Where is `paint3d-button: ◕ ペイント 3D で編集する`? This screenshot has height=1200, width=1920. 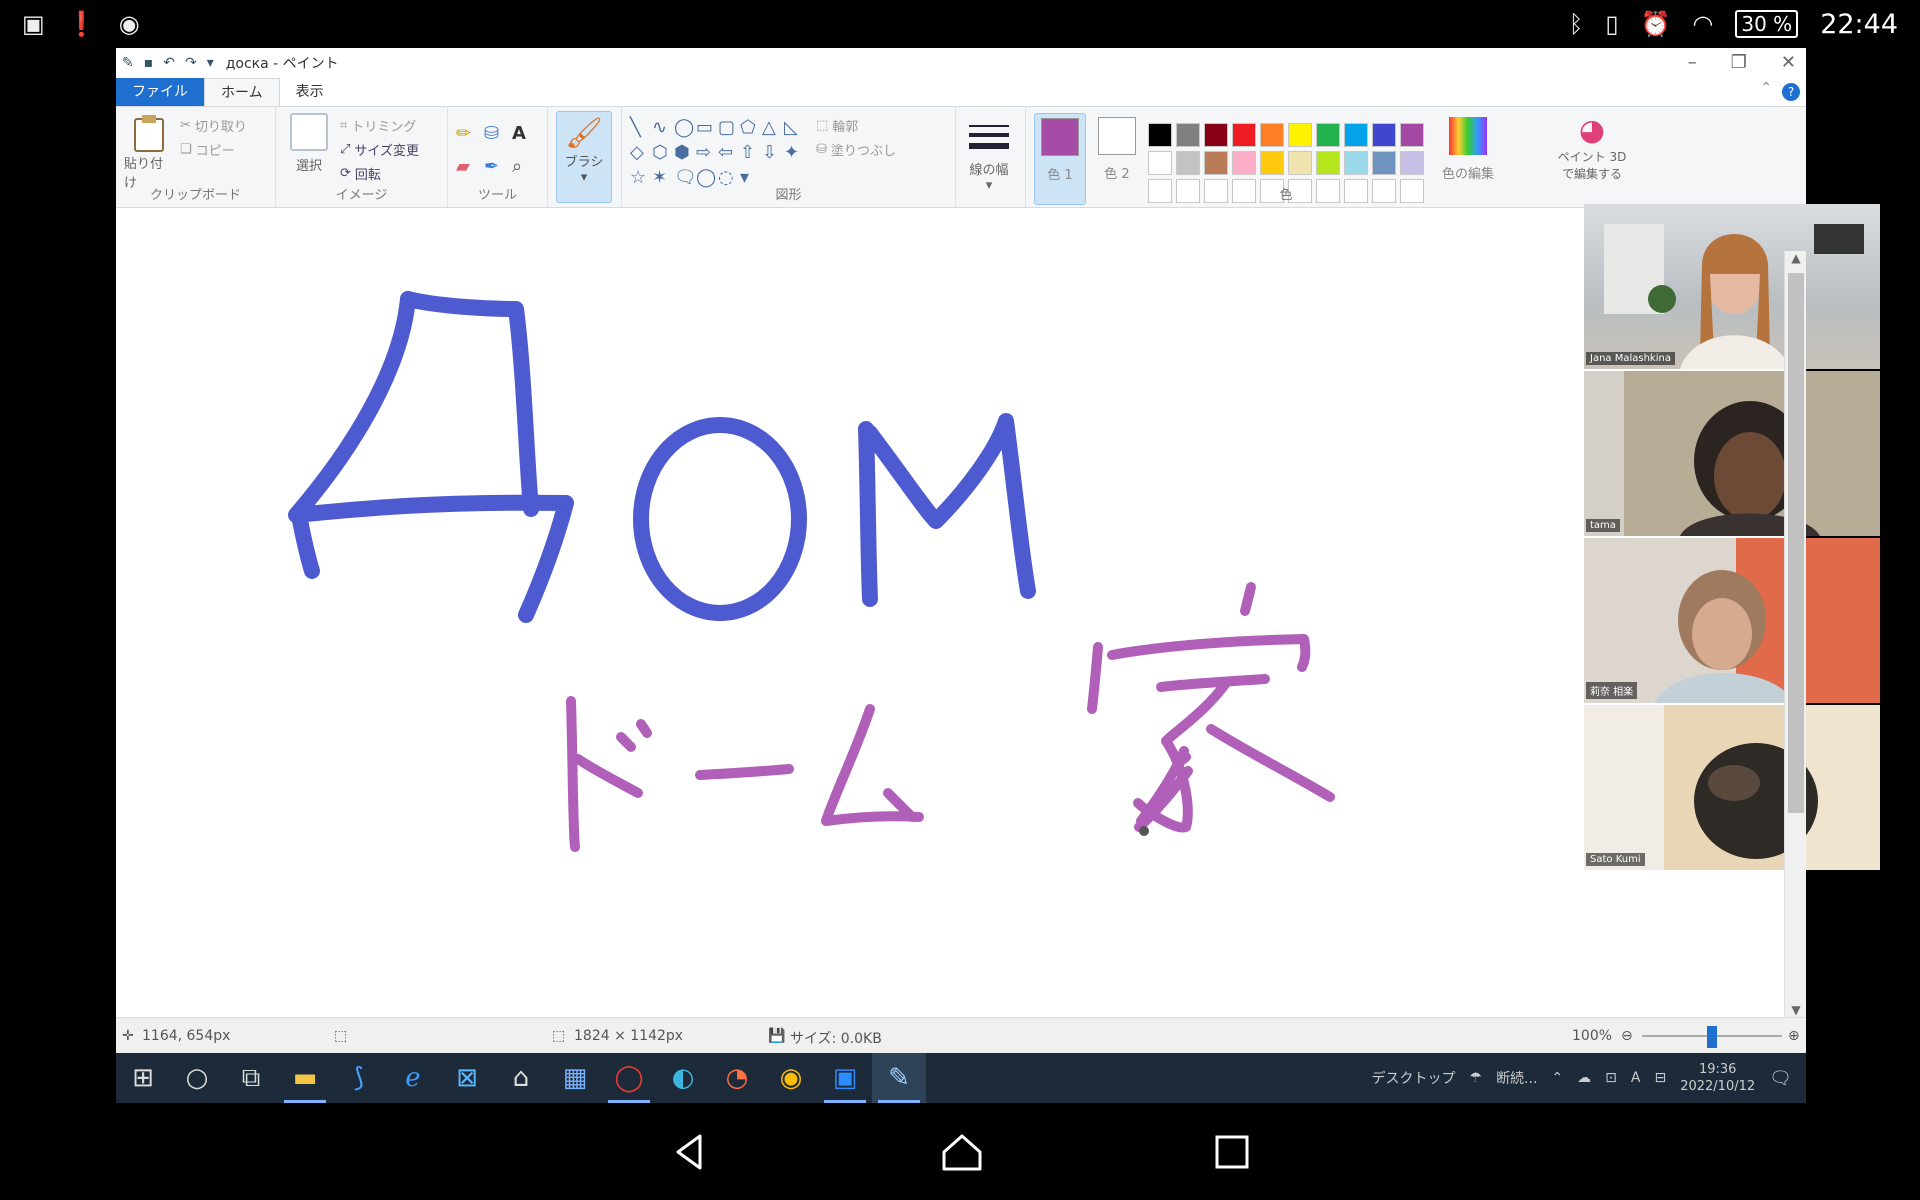
paint3d-button: ◕ ペイント 3D で編集する is located at coordinates (1592, 147).